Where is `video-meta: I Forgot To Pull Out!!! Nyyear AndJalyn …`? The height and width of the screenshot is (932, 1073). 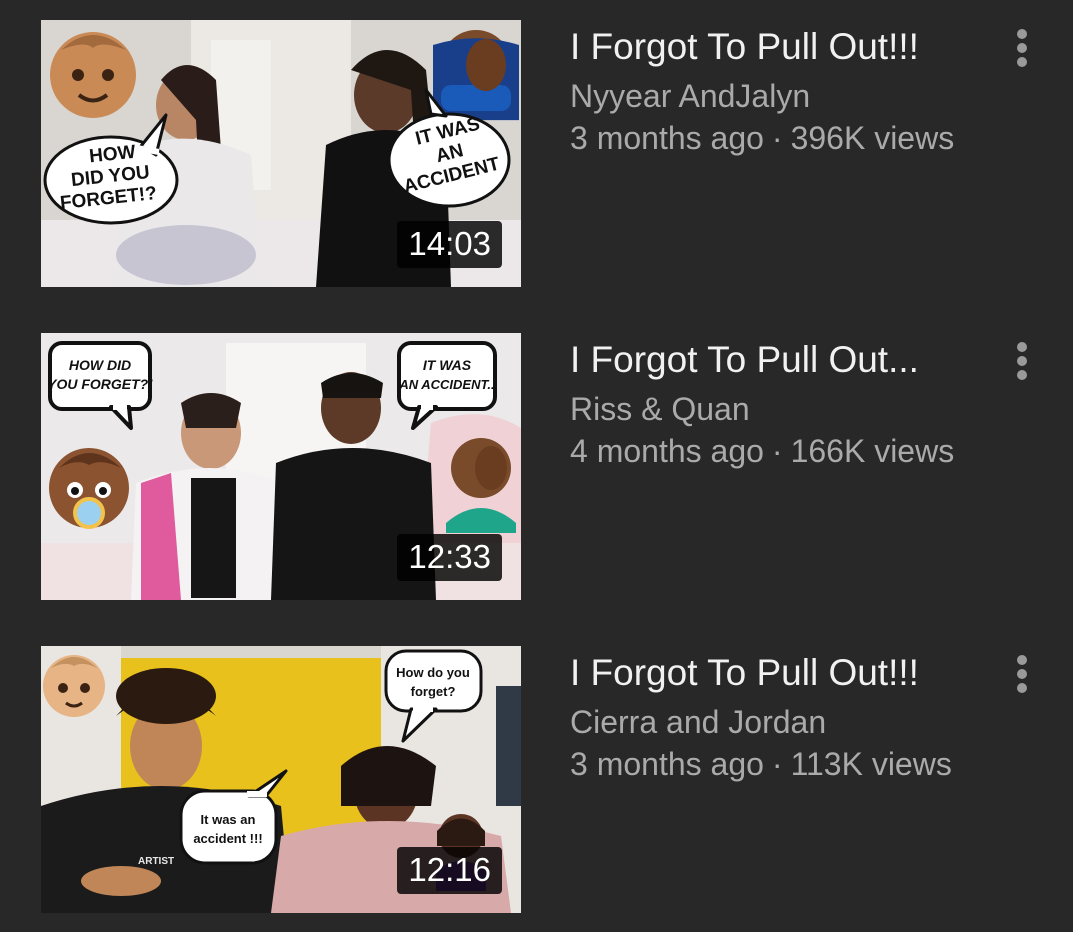 video-meta: I Forgot To Pull Out!!! Nyyear AndJalyn … is located at coordinates (785, 90).